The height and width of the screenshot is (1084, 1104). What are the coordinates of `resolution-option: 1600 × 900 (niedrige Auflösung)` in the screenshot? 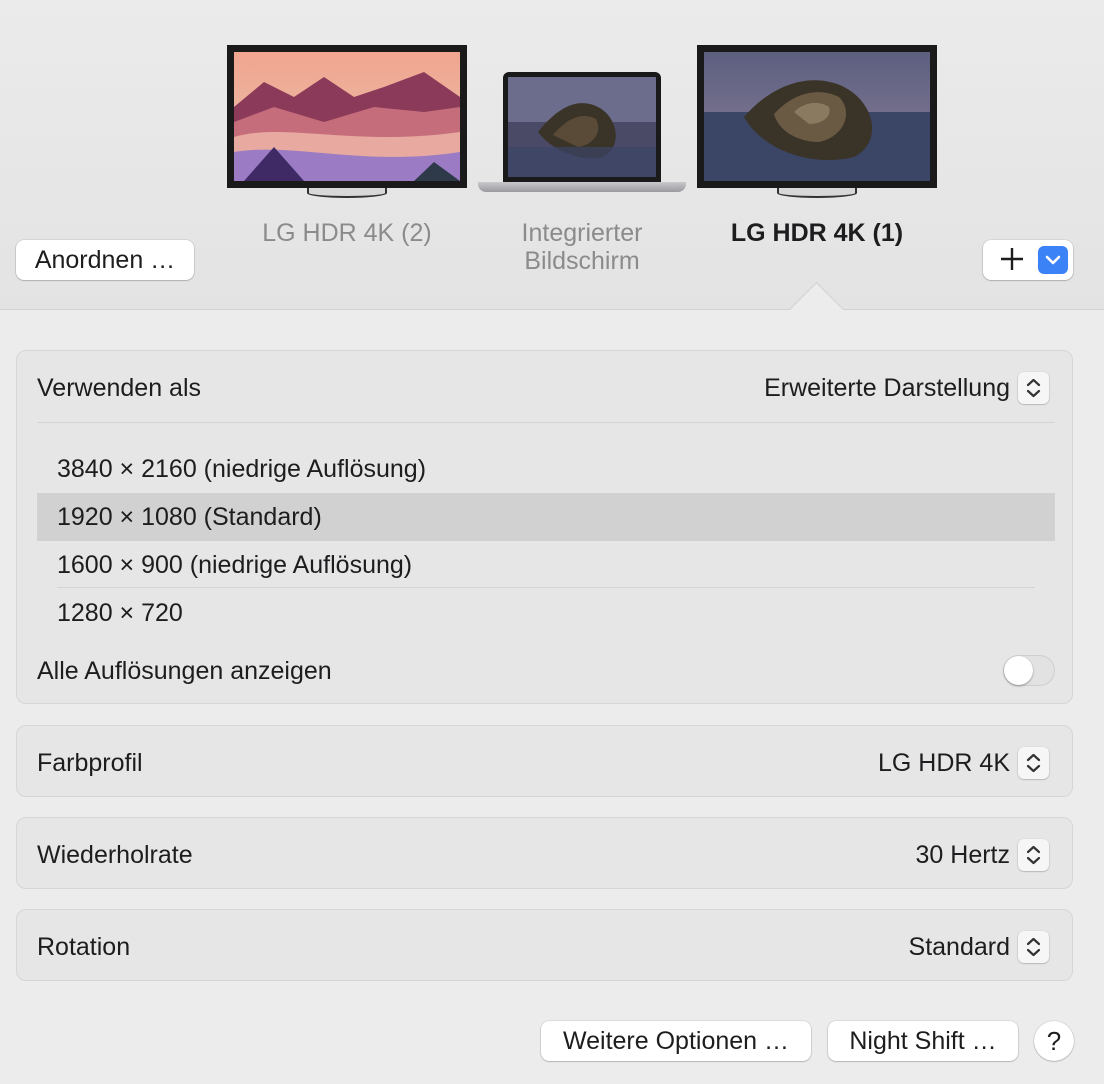 It's located at (546, 565).